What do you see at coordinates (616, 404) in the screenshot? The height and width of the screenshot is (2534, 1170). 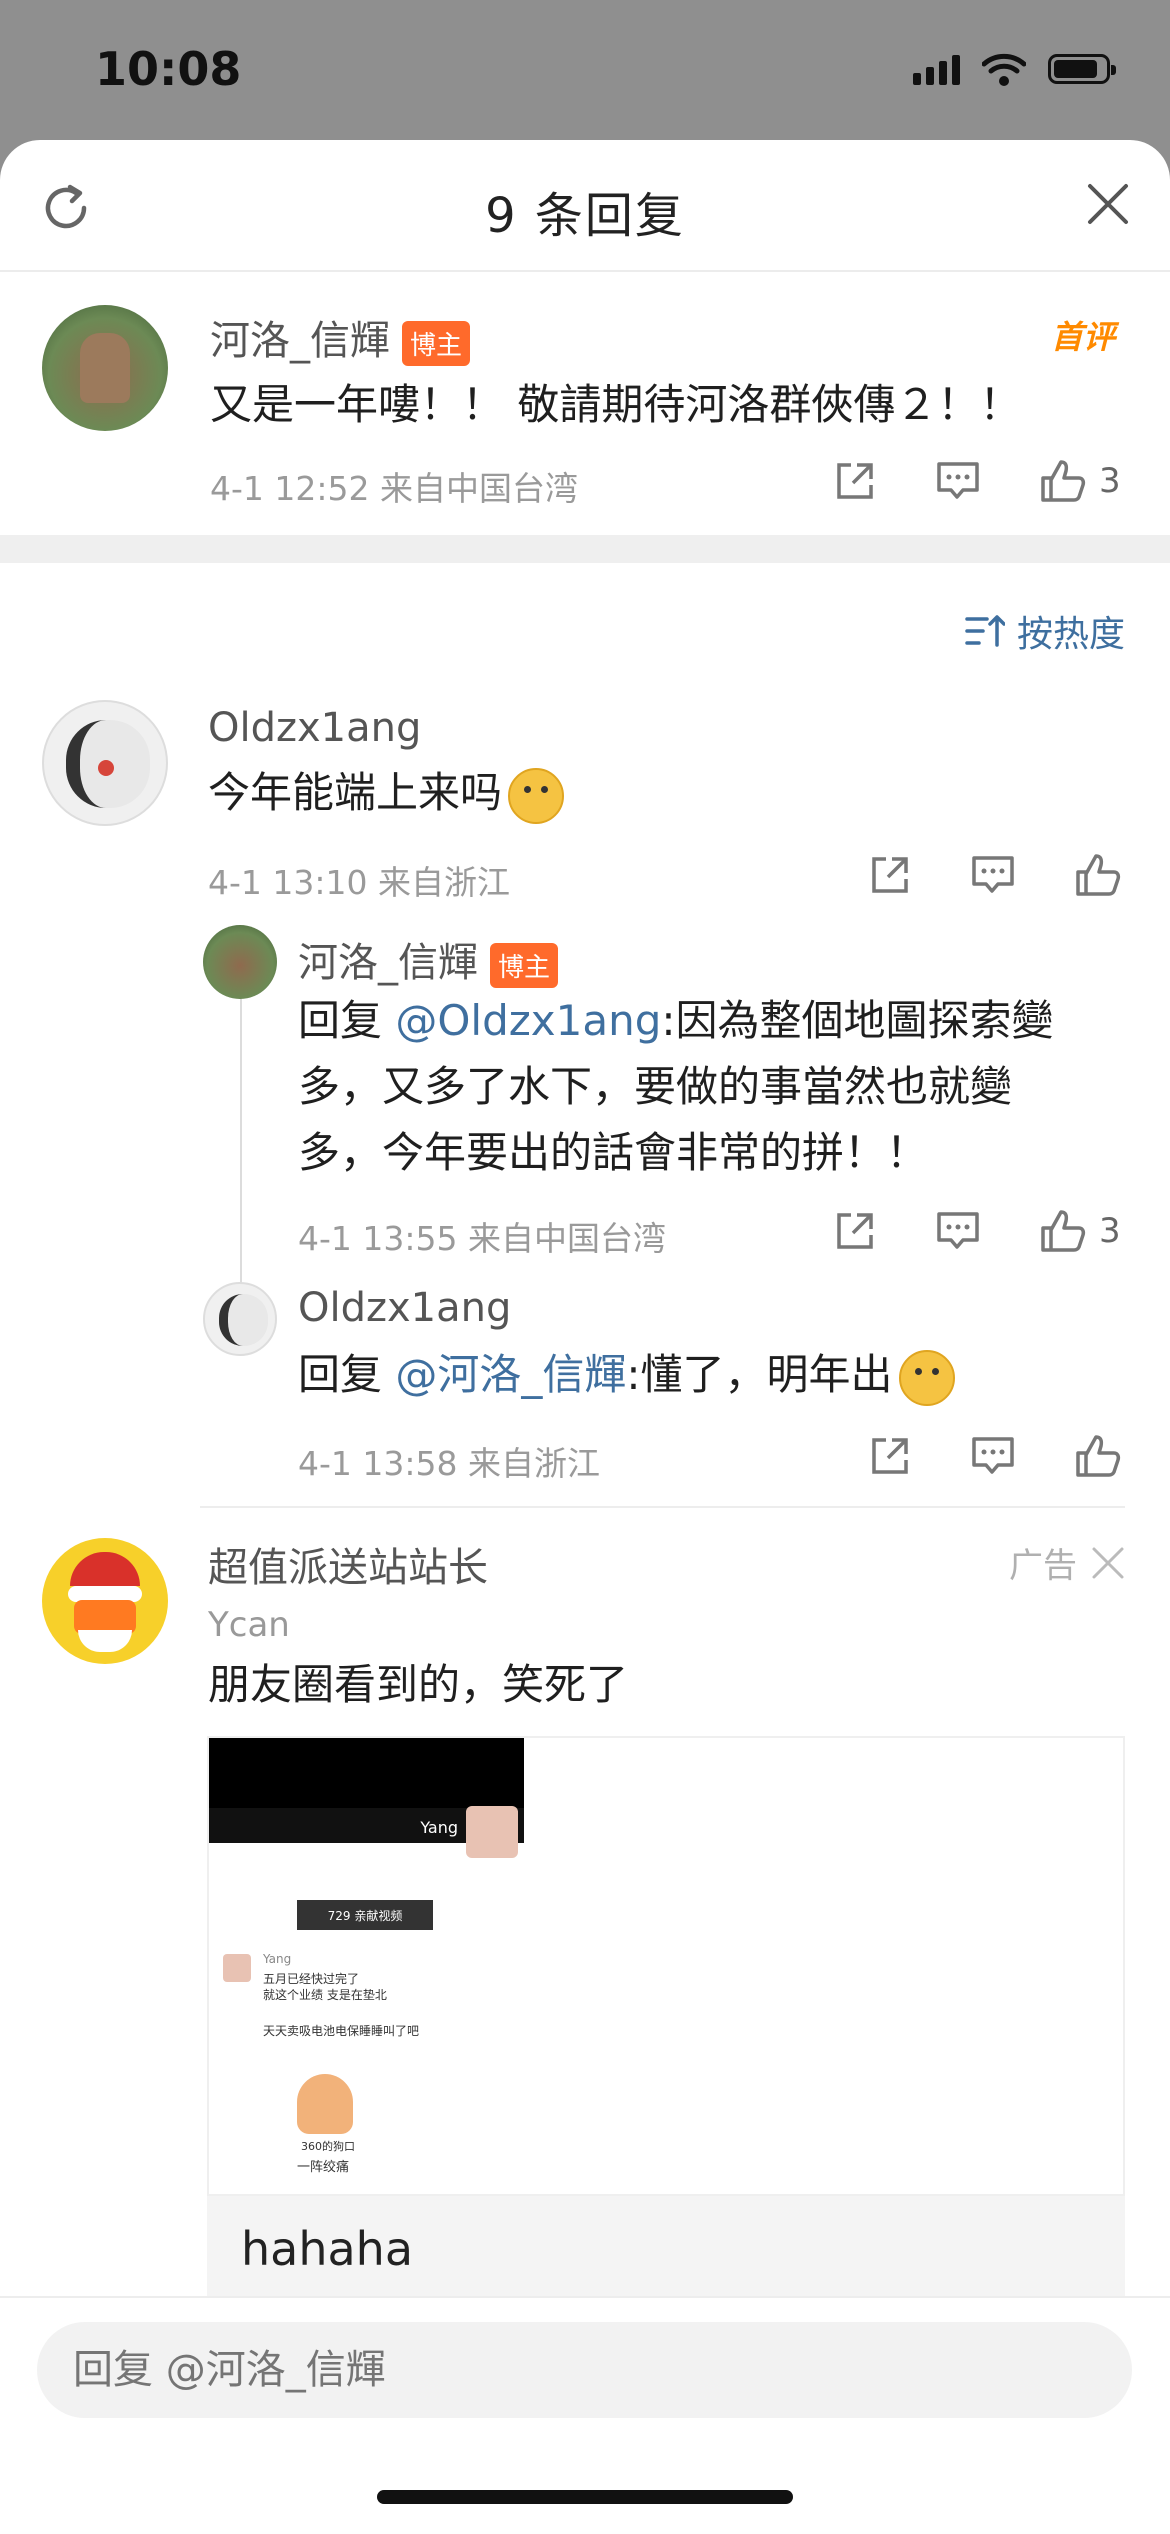 I see `main-comment-text: 又是一年嘍！！ 敬請期待河洛群俠傳２！！` at bounding box center [616, 404].